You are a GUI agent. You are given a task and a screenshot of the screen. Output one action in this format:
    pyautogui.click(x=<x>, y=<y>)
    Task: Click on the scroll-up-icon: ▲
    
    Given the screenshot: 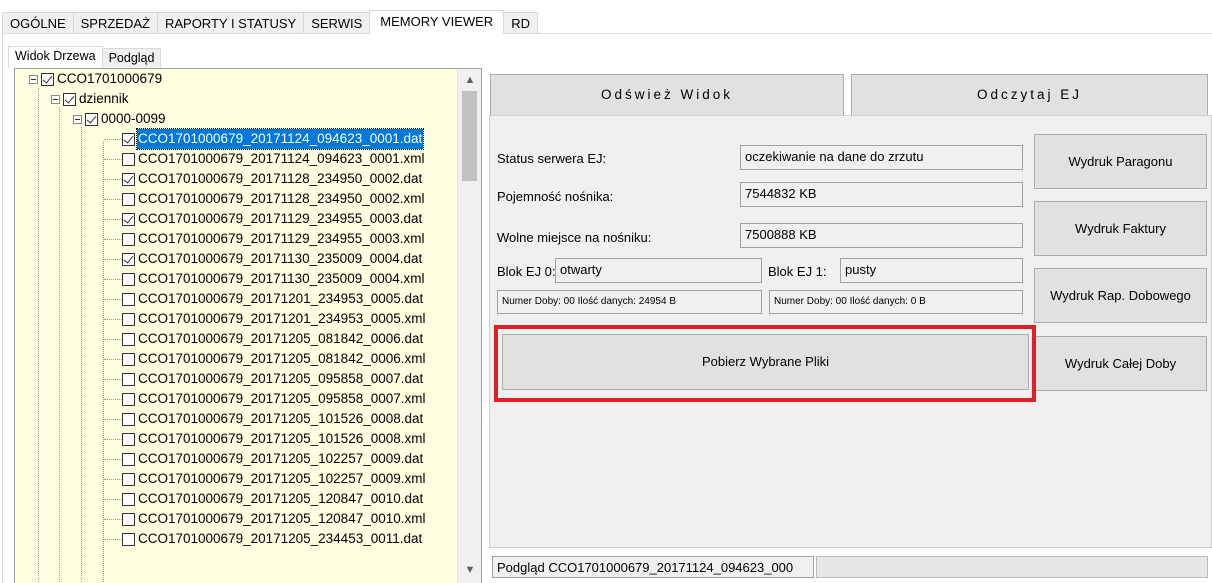 What is the action you would take?
    pyautogui.click(x=469, y=80)
    